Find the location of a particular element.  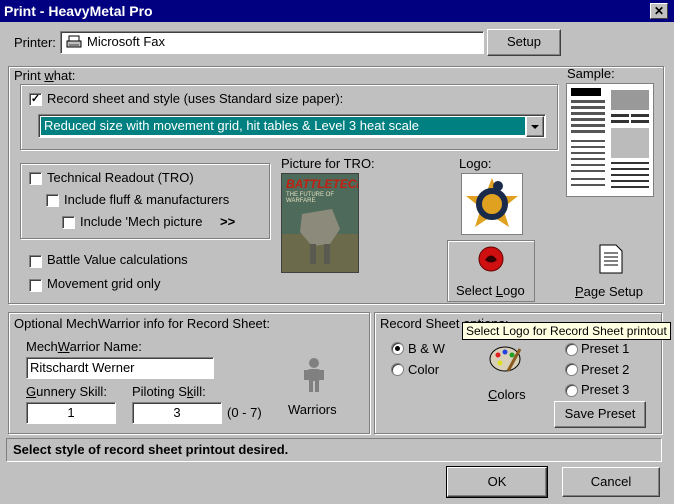

mechwarrior-name-label: MechWarrior Name: is located at coordinates (84, 346).